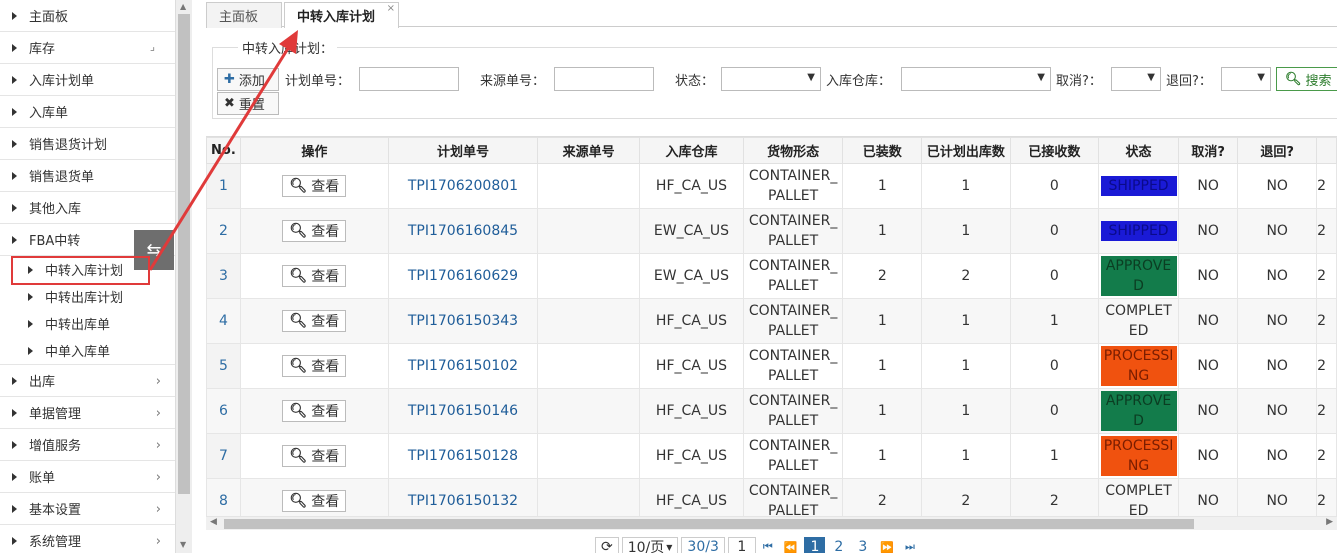  I want to click on status-select: ▼, so click(771, 79).